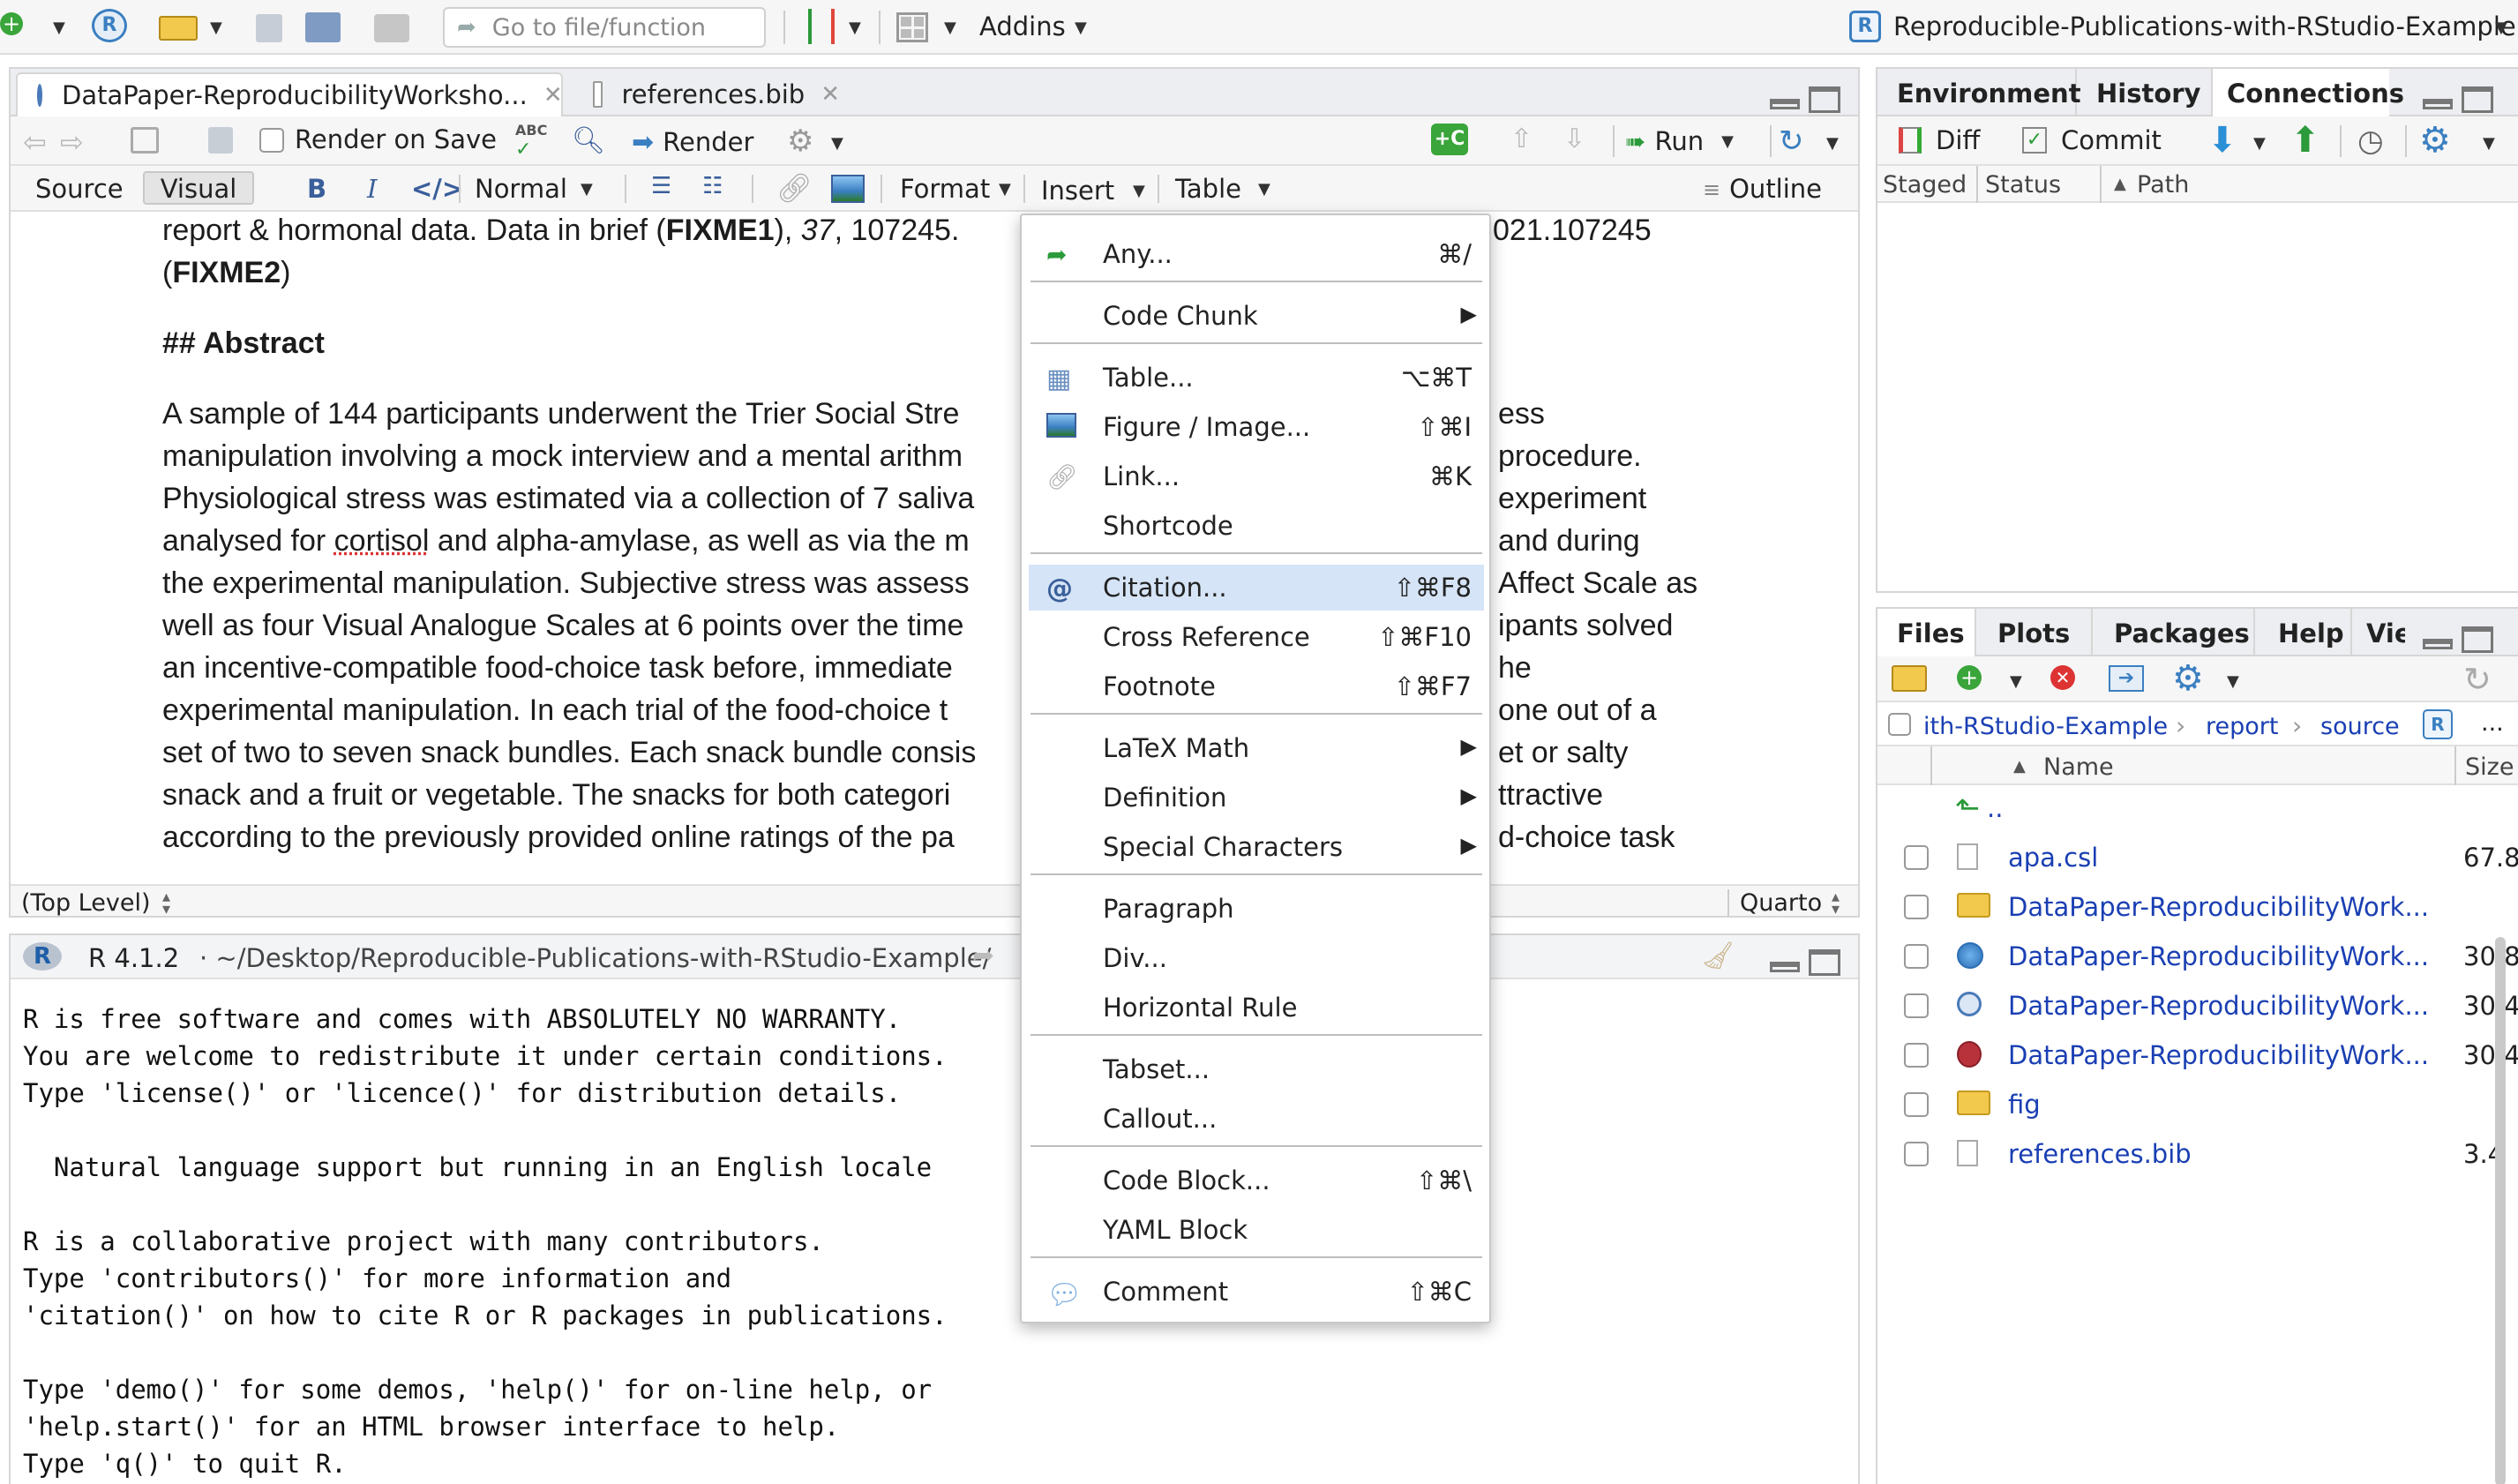  What do you see at coordinates (1791, 141) in the screenshot?
I see `rerun-chunks-icon: ↻` at bounding box center [1791, 141].